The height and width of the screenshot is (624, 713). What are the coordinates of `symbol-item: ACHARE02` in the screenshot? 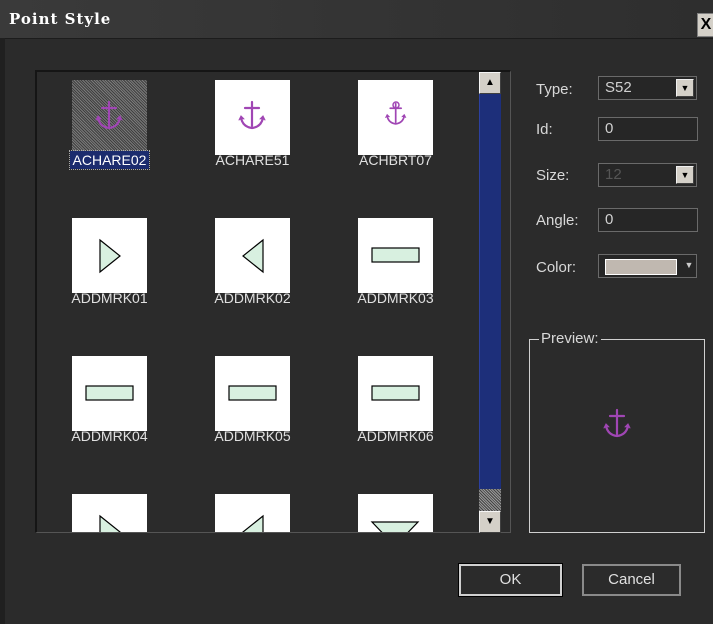 It's located at (102, 137).